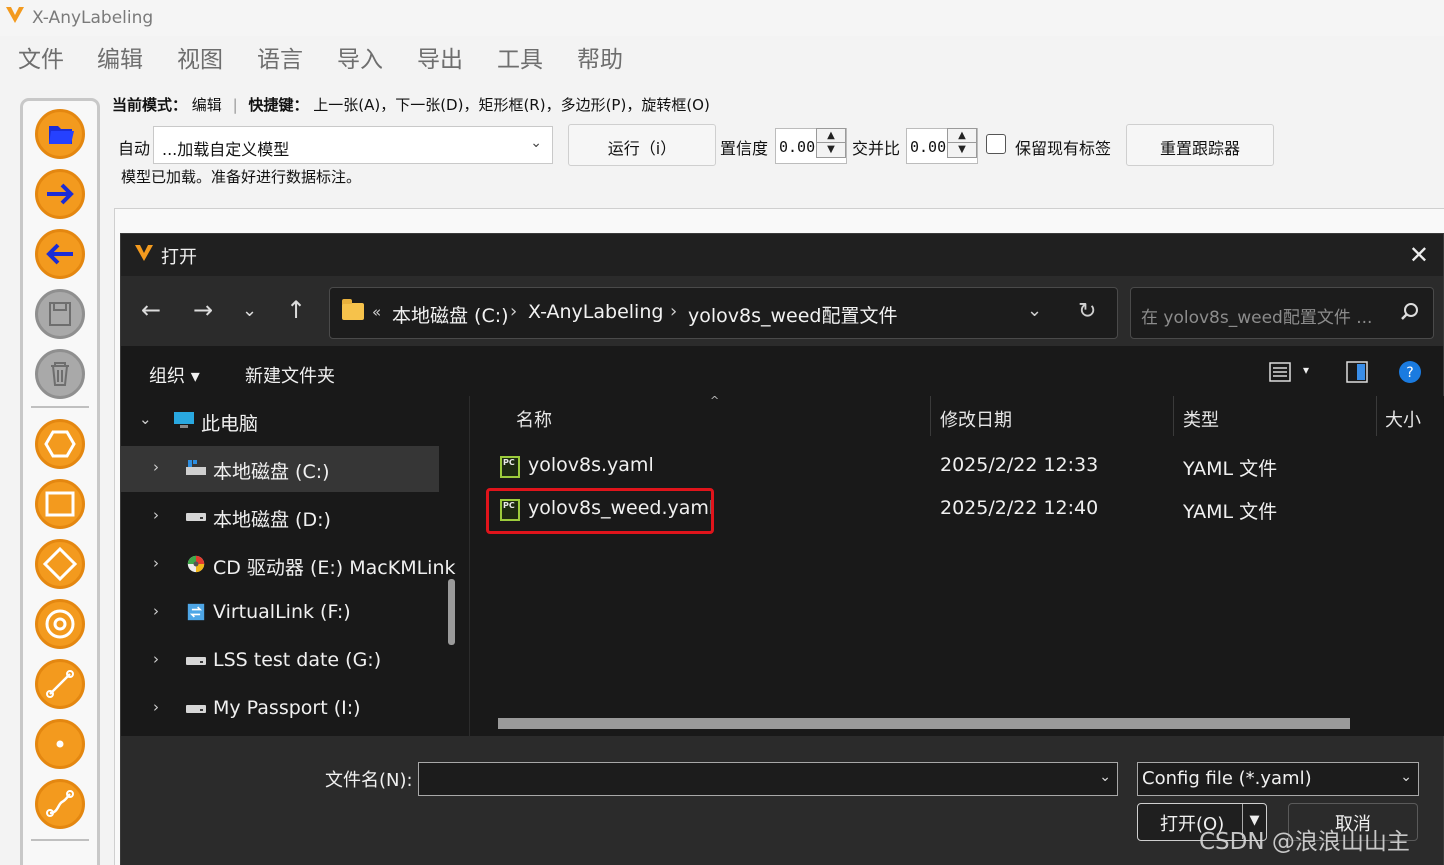  I want to click on reset-tracker-button: 重置跟踪器, so click(1200, 145).